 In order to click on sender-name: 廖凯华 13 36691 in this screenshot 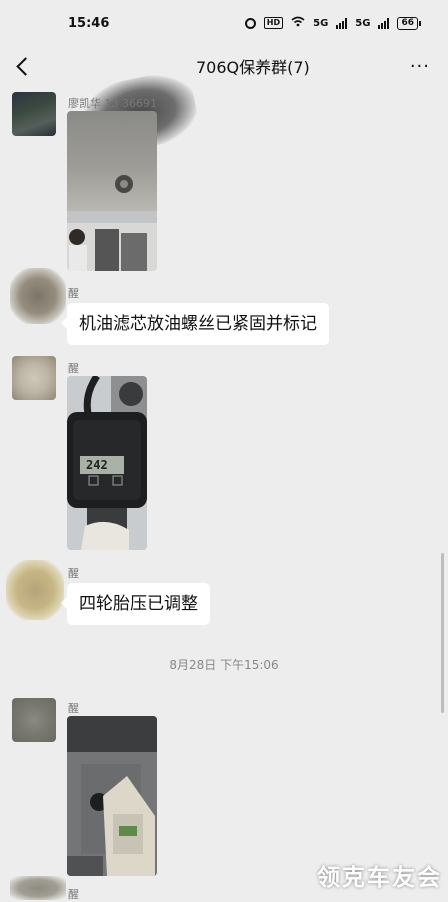, I will do `click(112, 103)`.